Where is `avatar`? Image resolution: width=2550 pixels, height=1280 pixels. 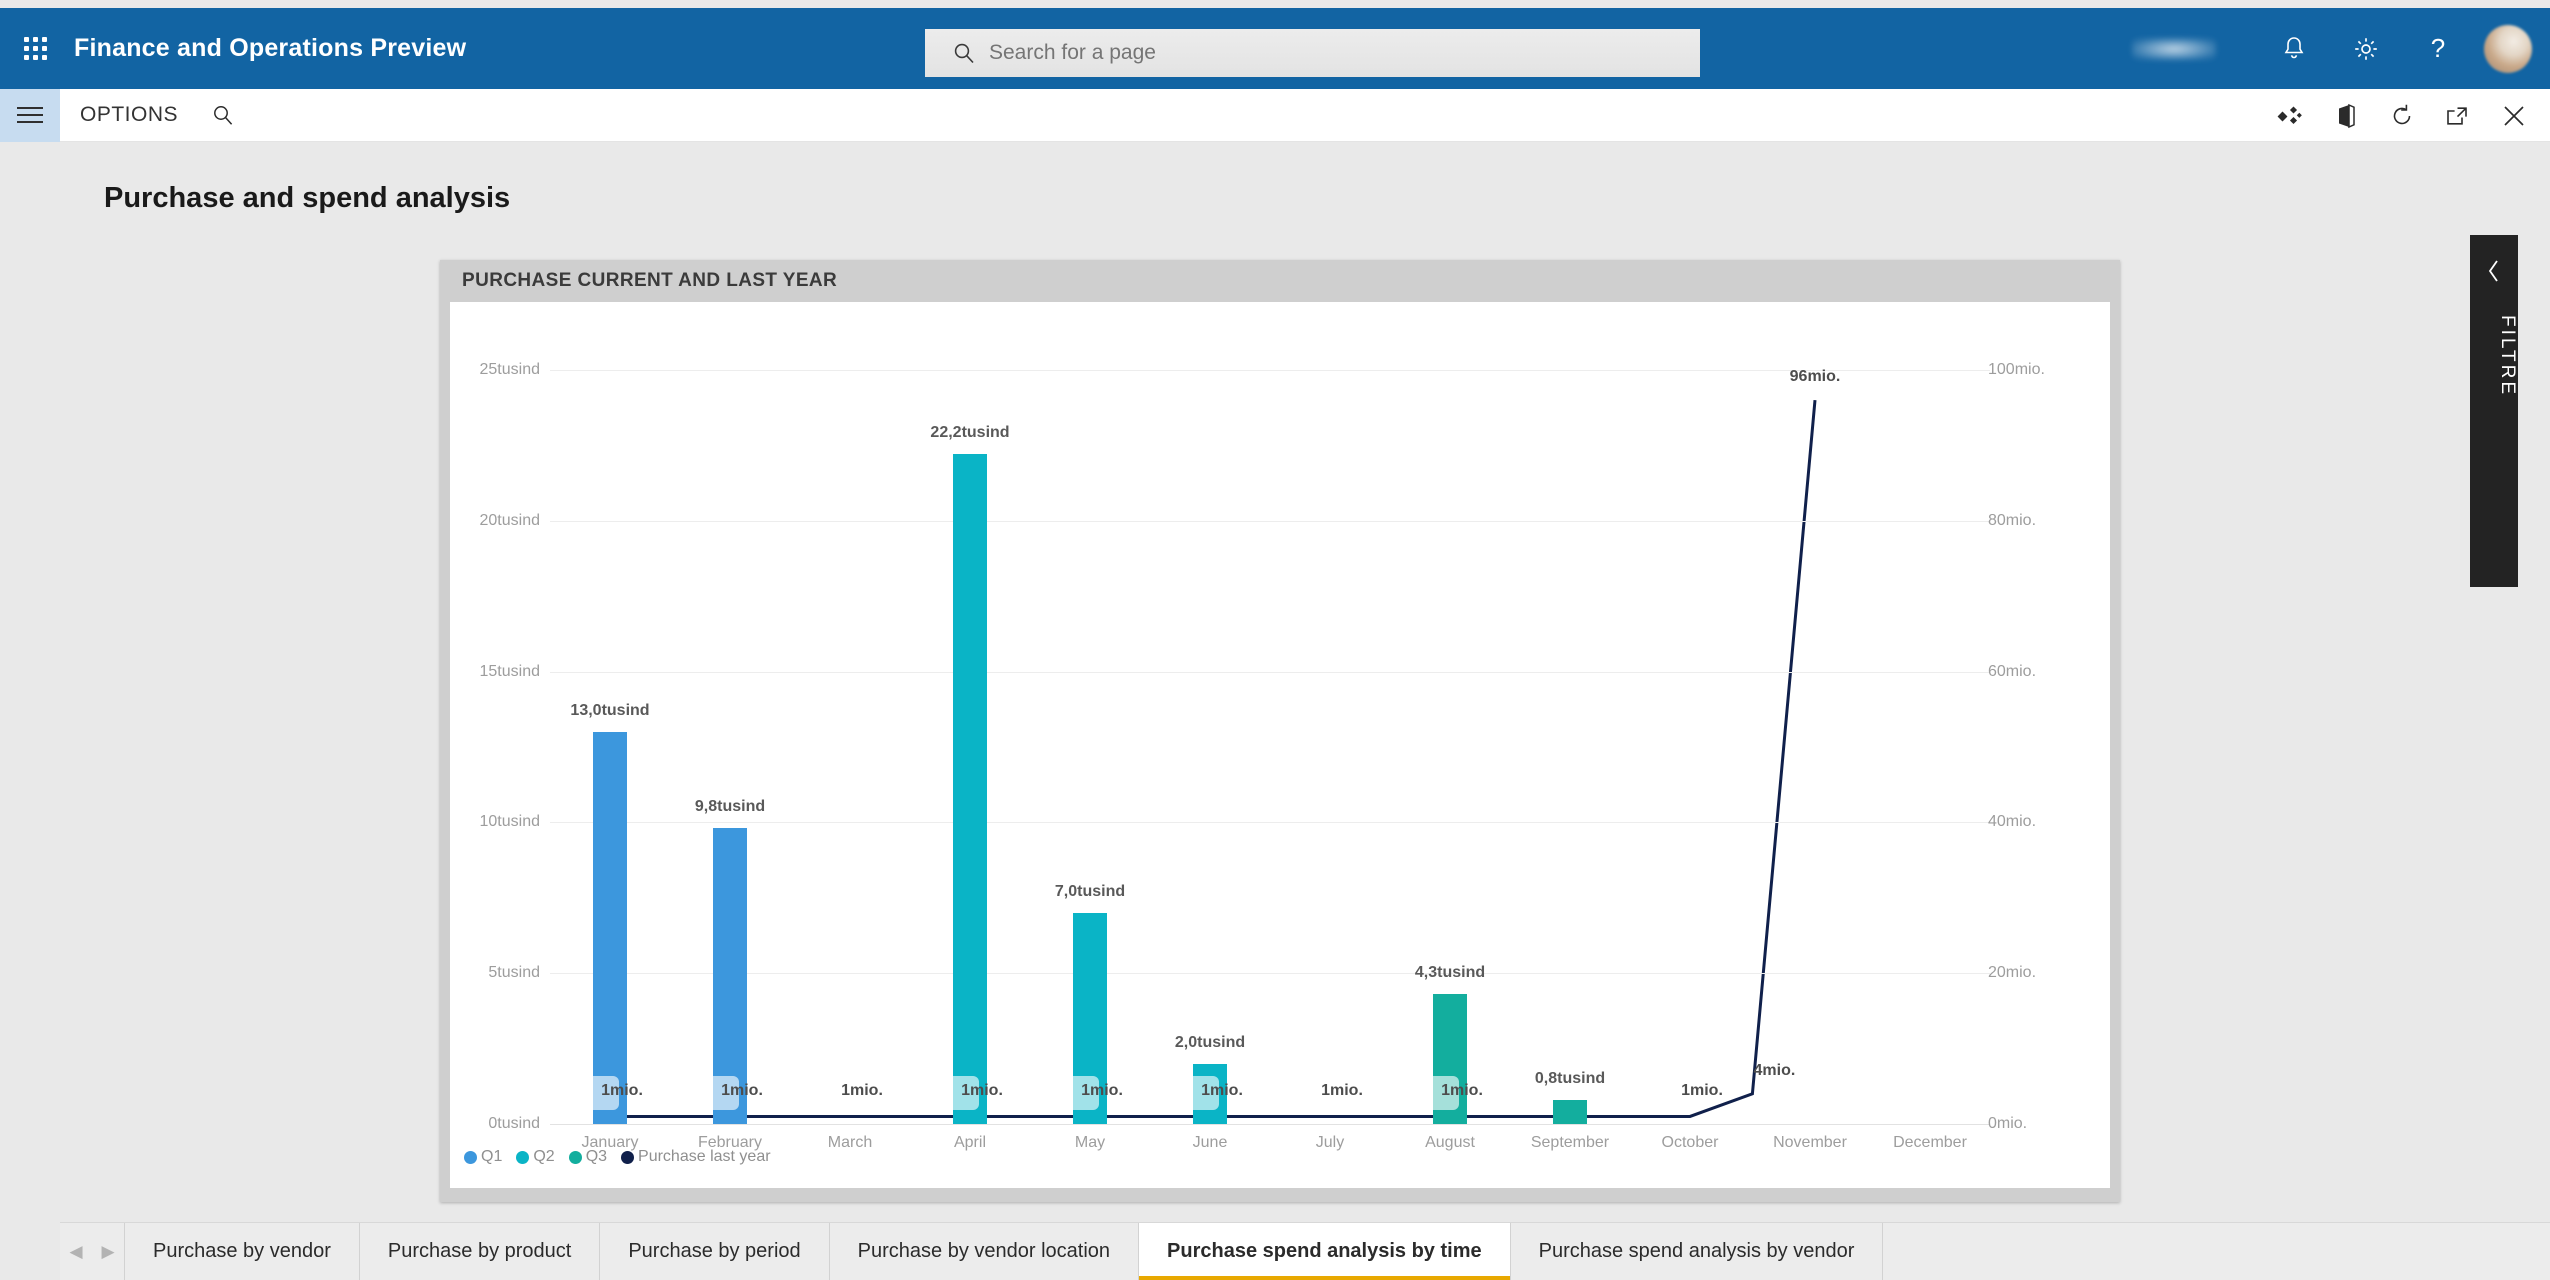
avatar is located at coordinates (2508, 48).